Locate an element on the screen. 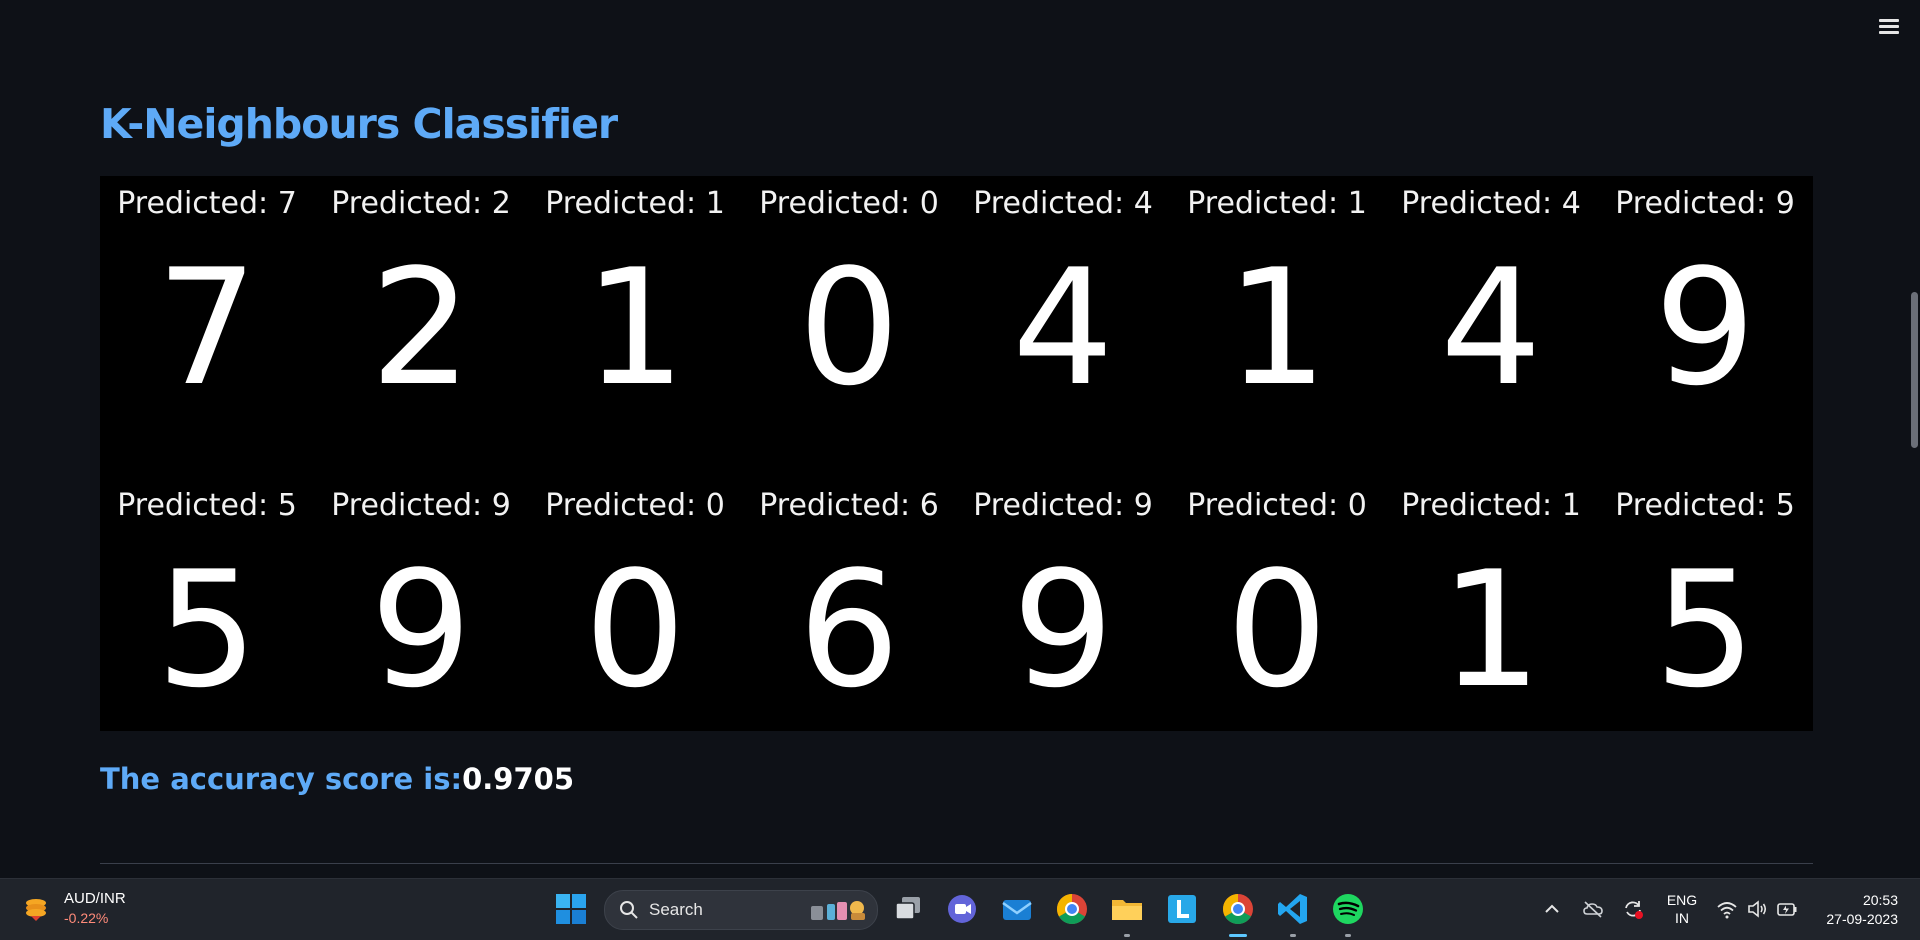 The width and height of the screenshot is (1920, 940). prediction-caption: Predicted: 2 is located at coordinates (421, 203).